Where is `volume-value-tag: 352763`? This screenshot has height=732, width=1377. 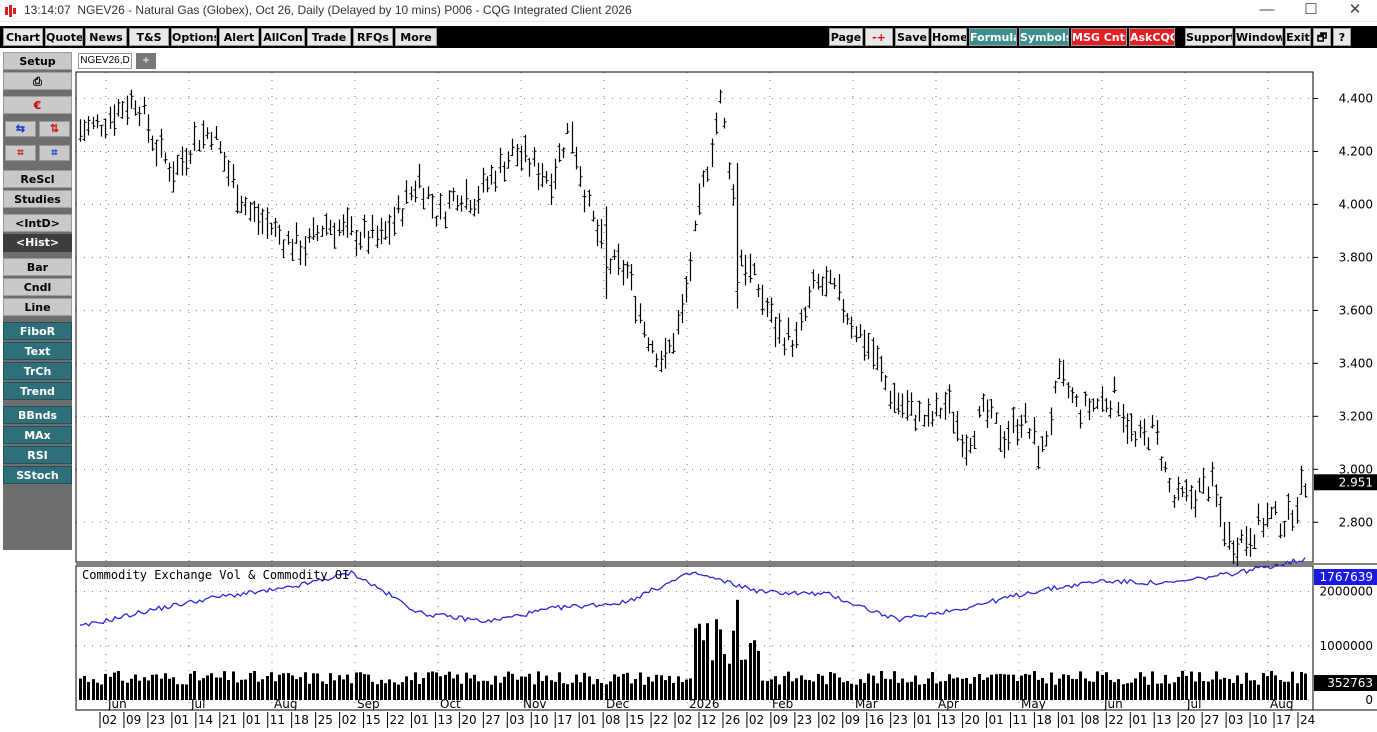 volume-value-tag: 352763 is located at coordinates (1350, 683).